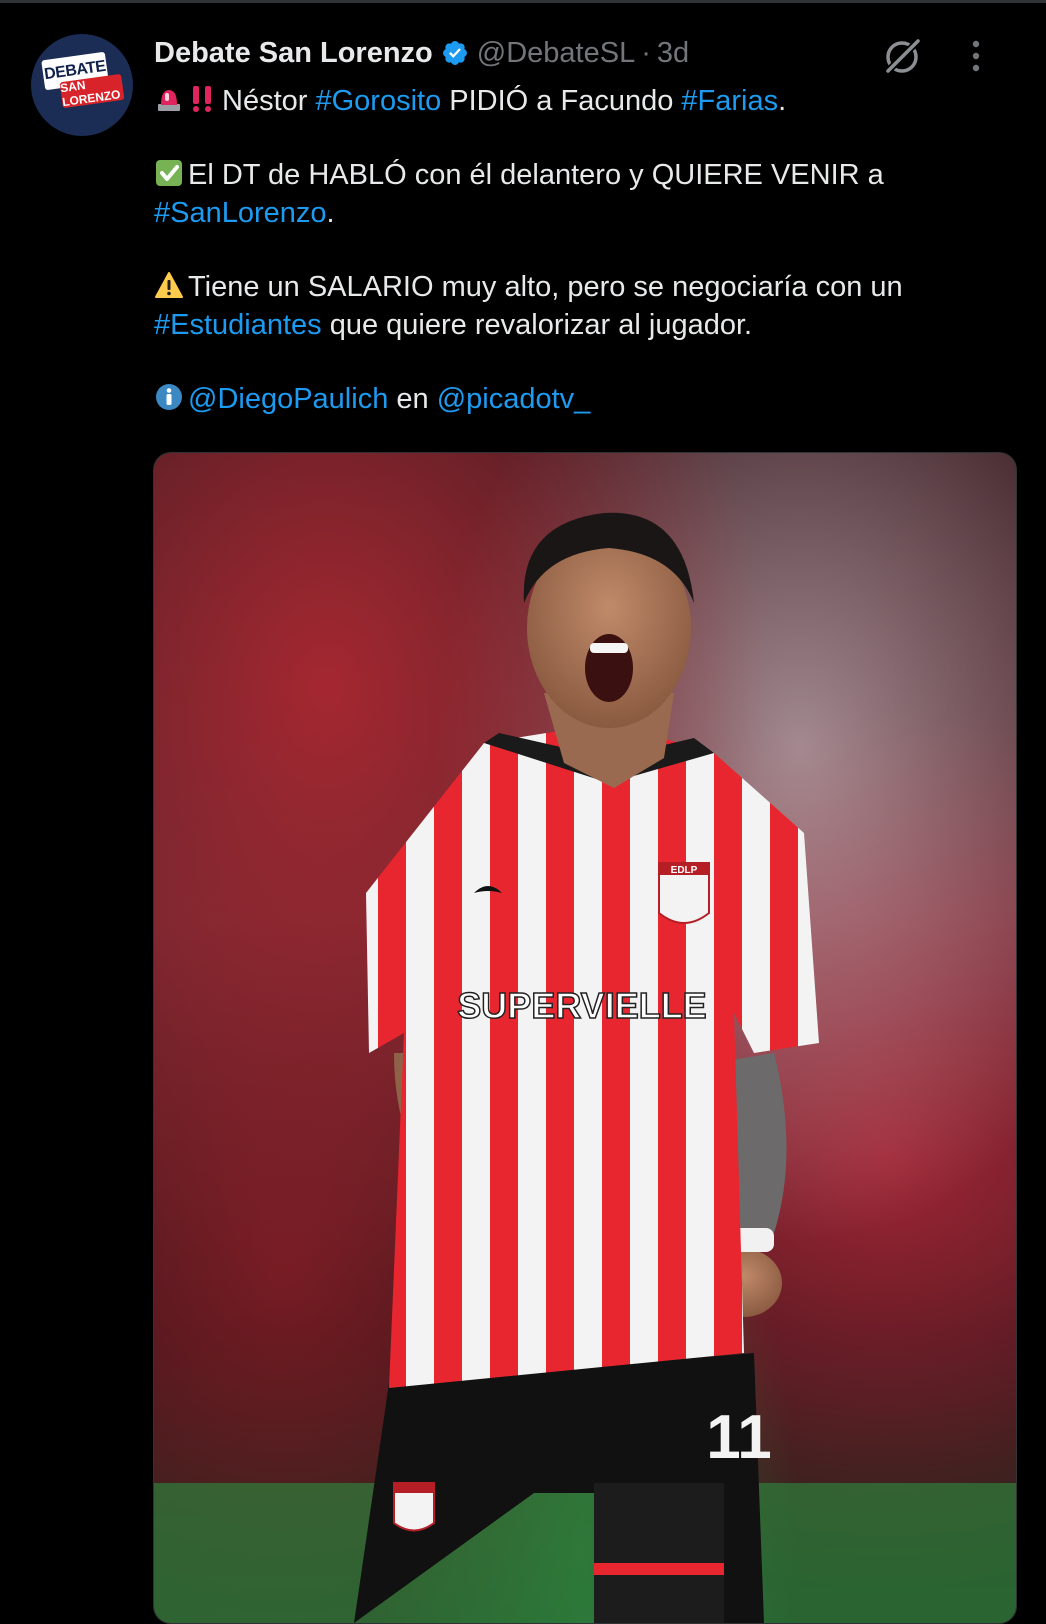 The width and height of the screenshot is (1046, 1624). What do you see at coordinates (673, 53) in the screenshot?
I see `timestamp: 3d` at bounding box center [673, 53].